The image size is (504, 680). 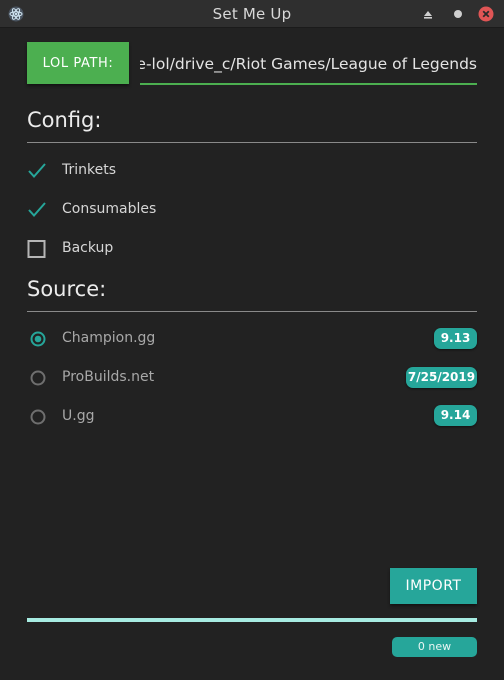 What do you see at coordinates (108, 377) in the screenshot?
I see `probuilds-label: ProBuilds.net` at bounding box center [108, 377].